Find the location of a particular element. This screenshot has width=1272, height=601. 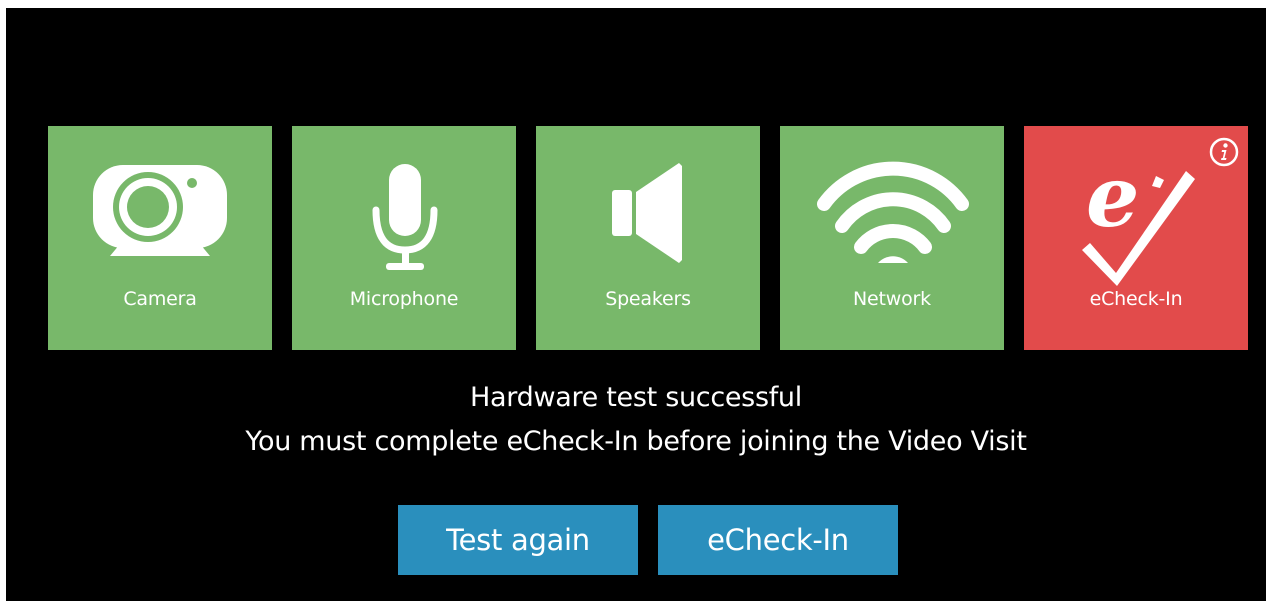

tile-speakers: Speakers is located at coordinates (648, 238).